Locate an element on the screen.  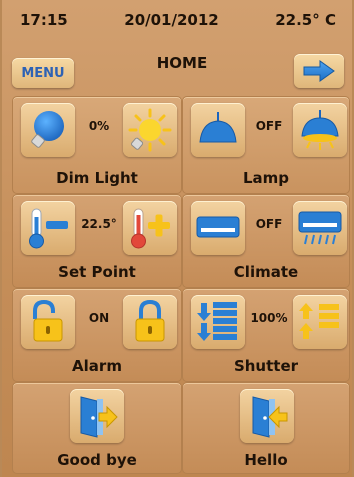
door-exit-icon is located at coordinates (97, 416).